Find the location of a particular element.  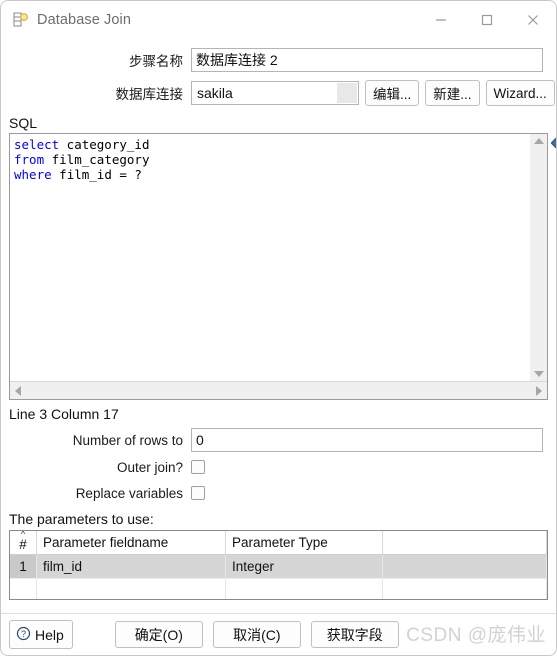

number-of-rows-input is located at coordinates (367, 440).